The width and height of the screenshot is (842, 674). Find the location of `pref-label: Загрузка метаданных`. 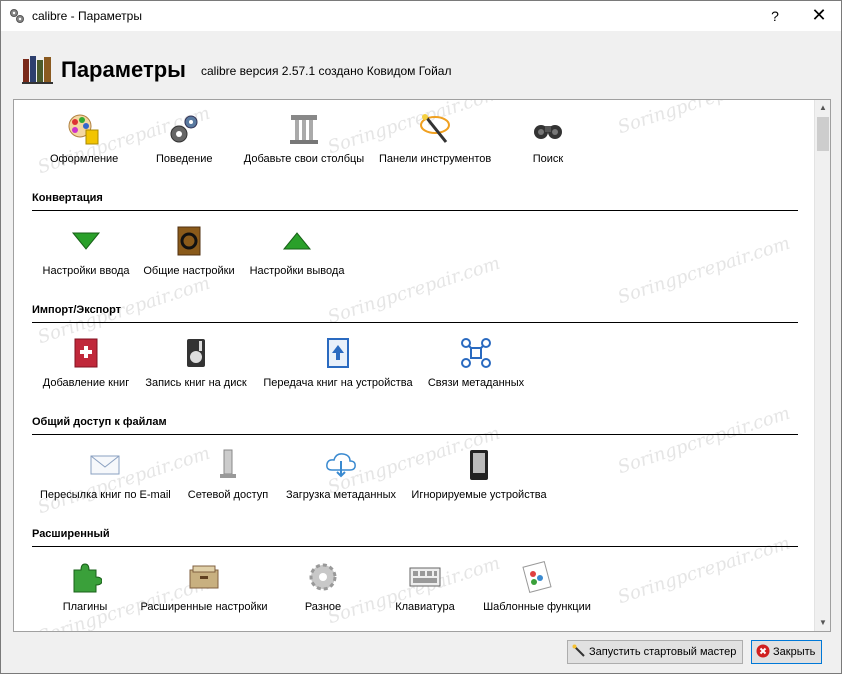

pref-label: Загрузка метаданных is located at coordinates (341, 495).